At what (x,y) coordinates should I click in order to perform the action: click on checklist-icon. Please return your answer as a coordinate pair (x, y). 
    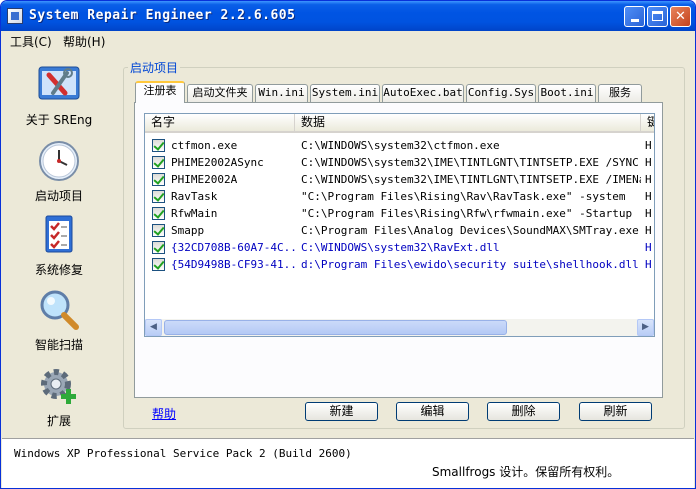
    Looking at the image, I should click on (59, 234).